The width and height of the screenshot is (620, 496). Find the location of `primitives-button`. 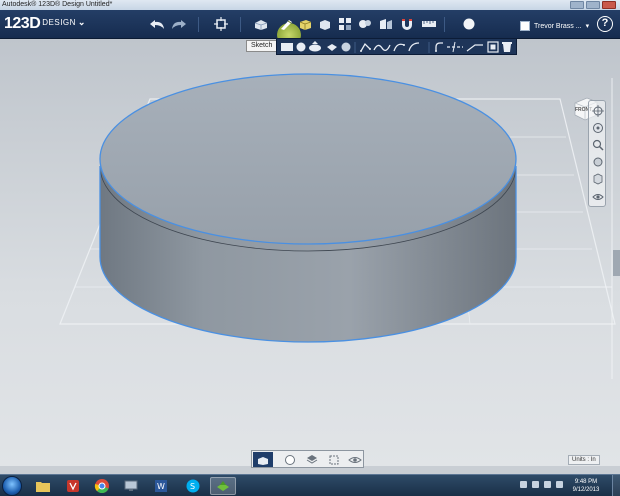

primitives-button is located at coordinates (261, 24).